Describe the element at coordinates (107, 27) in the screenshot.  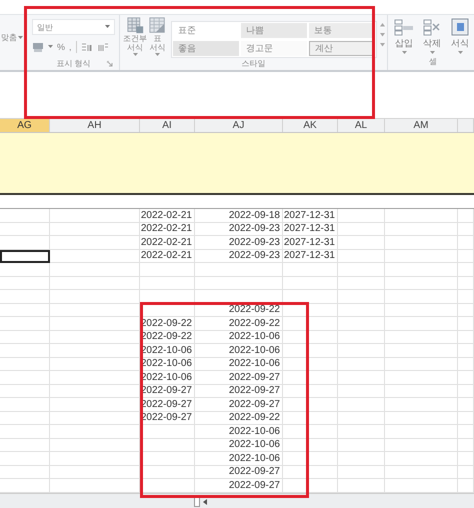
I see `caret-icon` at that location.